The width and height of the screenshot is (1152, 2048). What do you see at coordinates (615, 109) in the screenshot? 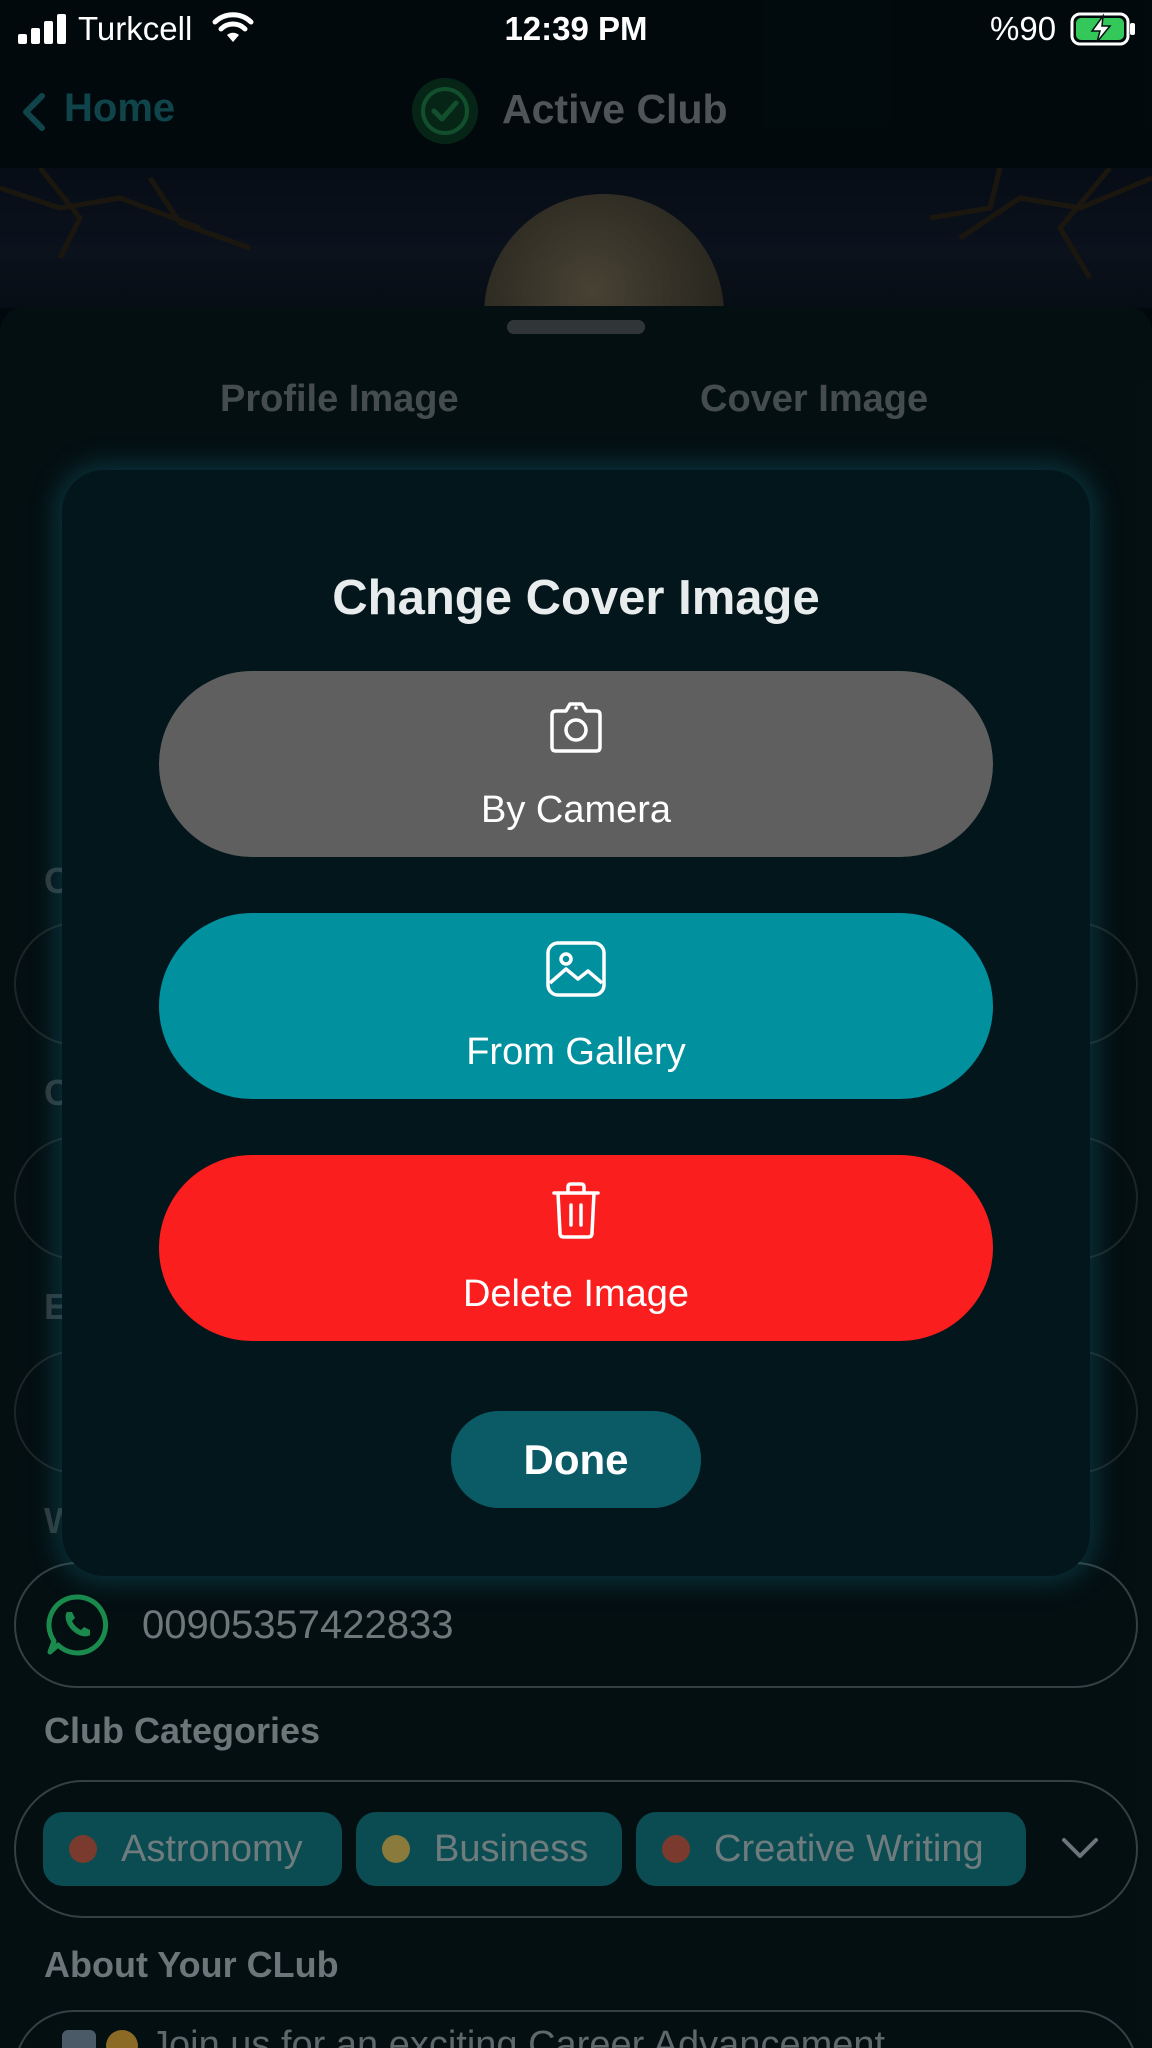
I see `page-title: Active Club` at bounding box center [615, 109].